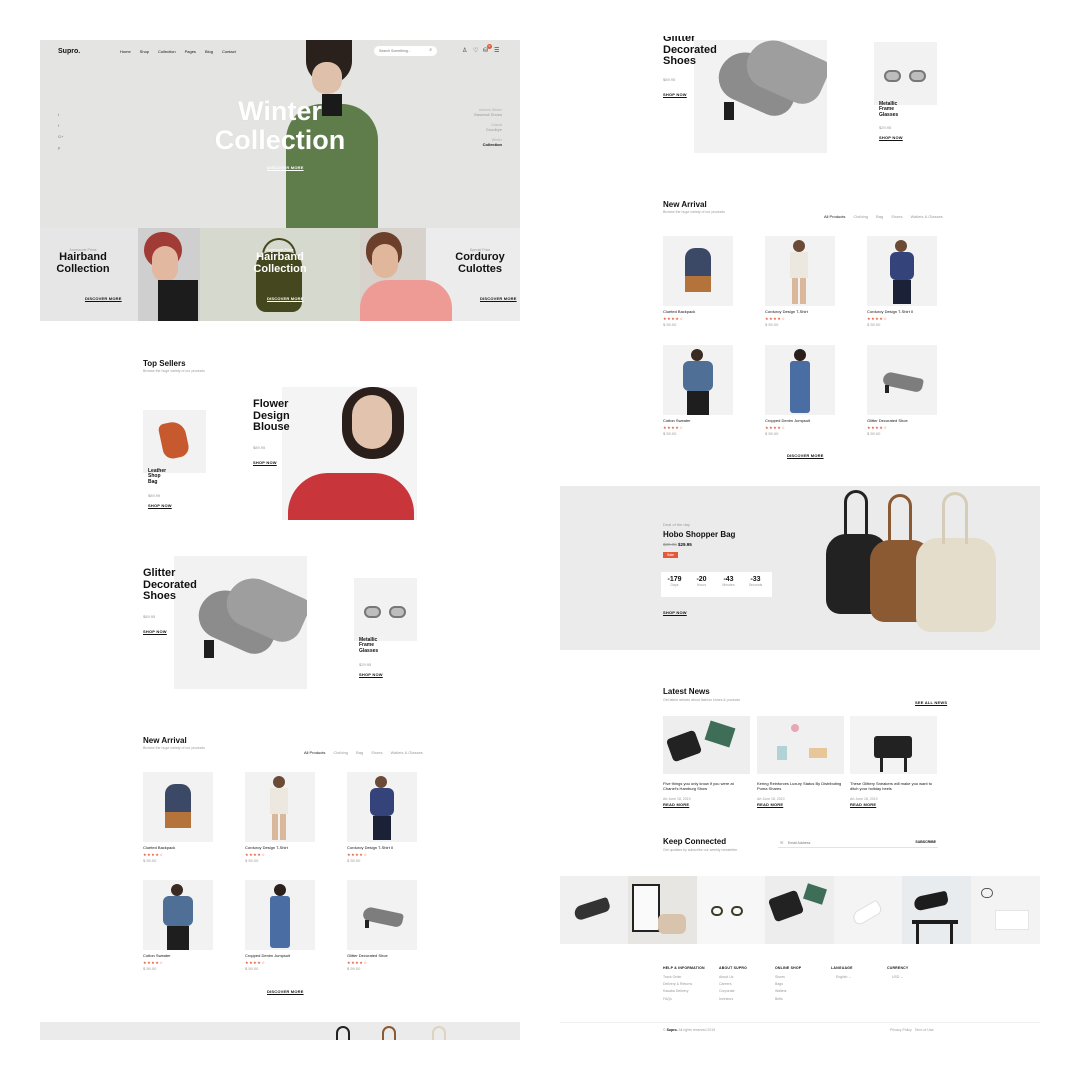 The width and height of the screenshot is (1080, 1080). What do you see at coordinates (265, 462) in the screenshot?
I see `flower-blouse-shop-link: SHOP NOW` at bounding box center [265, 462].